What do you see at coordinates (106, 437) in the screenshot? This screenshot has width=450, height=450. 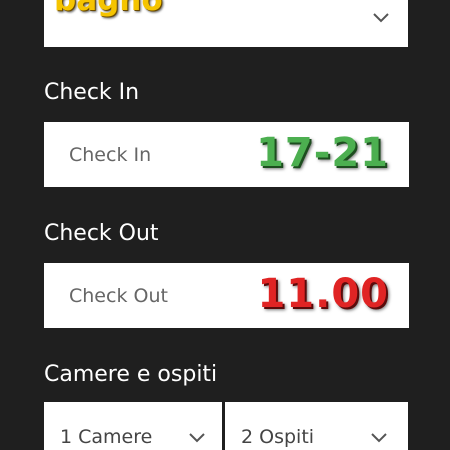 I see `rooms-value: 1 Camere` at bounding box center [106, 437].